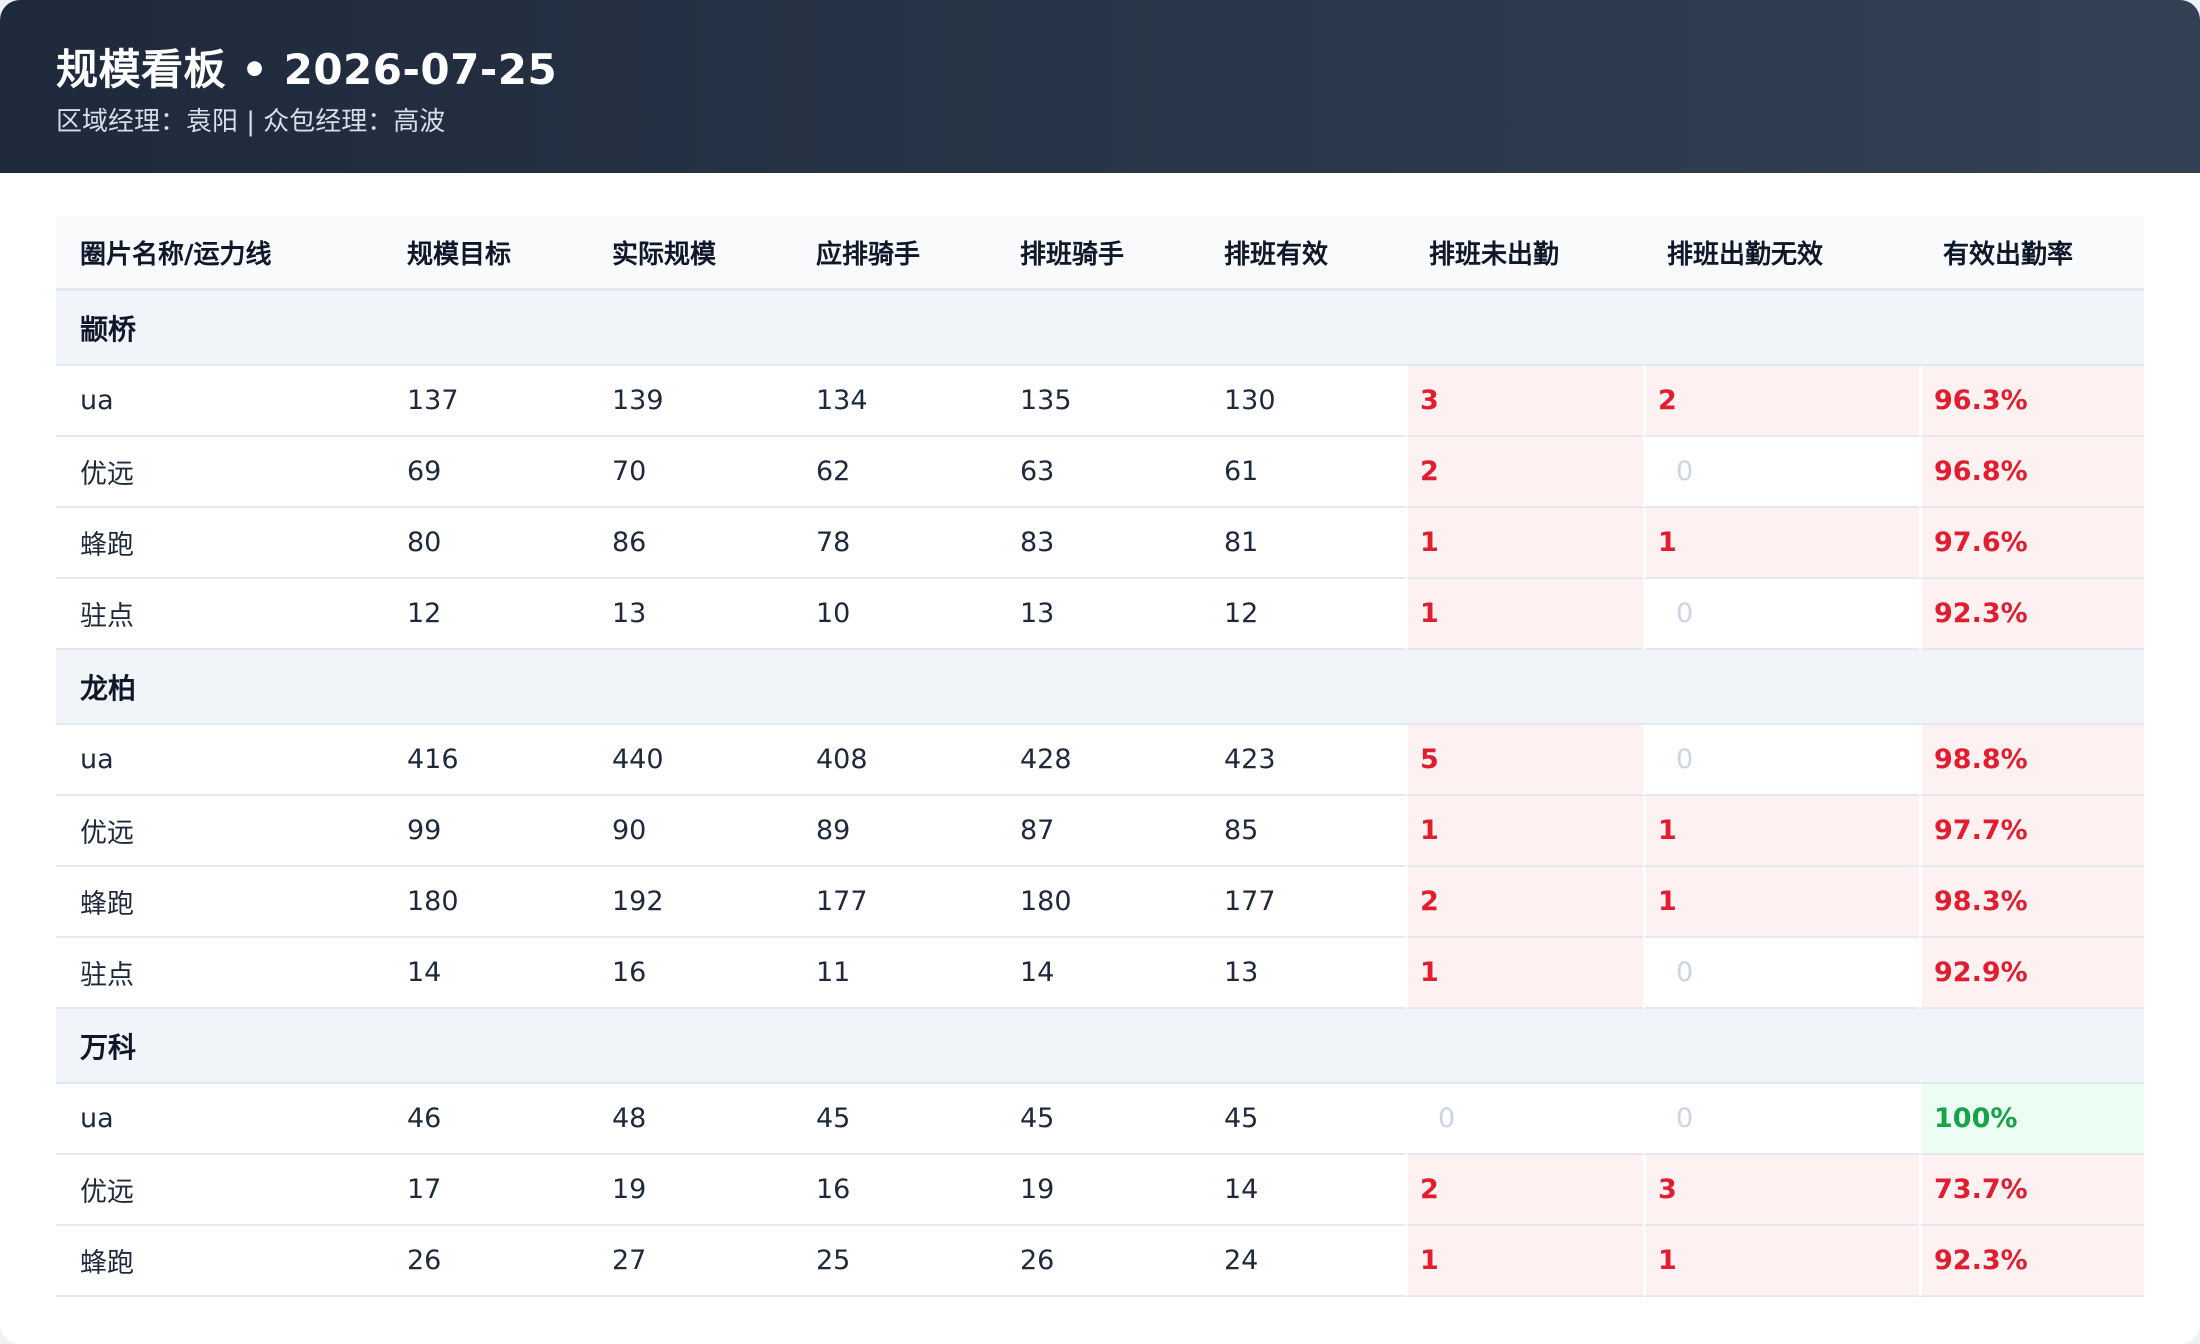  I want to click on column-header: 应排骑手, so click(894, 253).